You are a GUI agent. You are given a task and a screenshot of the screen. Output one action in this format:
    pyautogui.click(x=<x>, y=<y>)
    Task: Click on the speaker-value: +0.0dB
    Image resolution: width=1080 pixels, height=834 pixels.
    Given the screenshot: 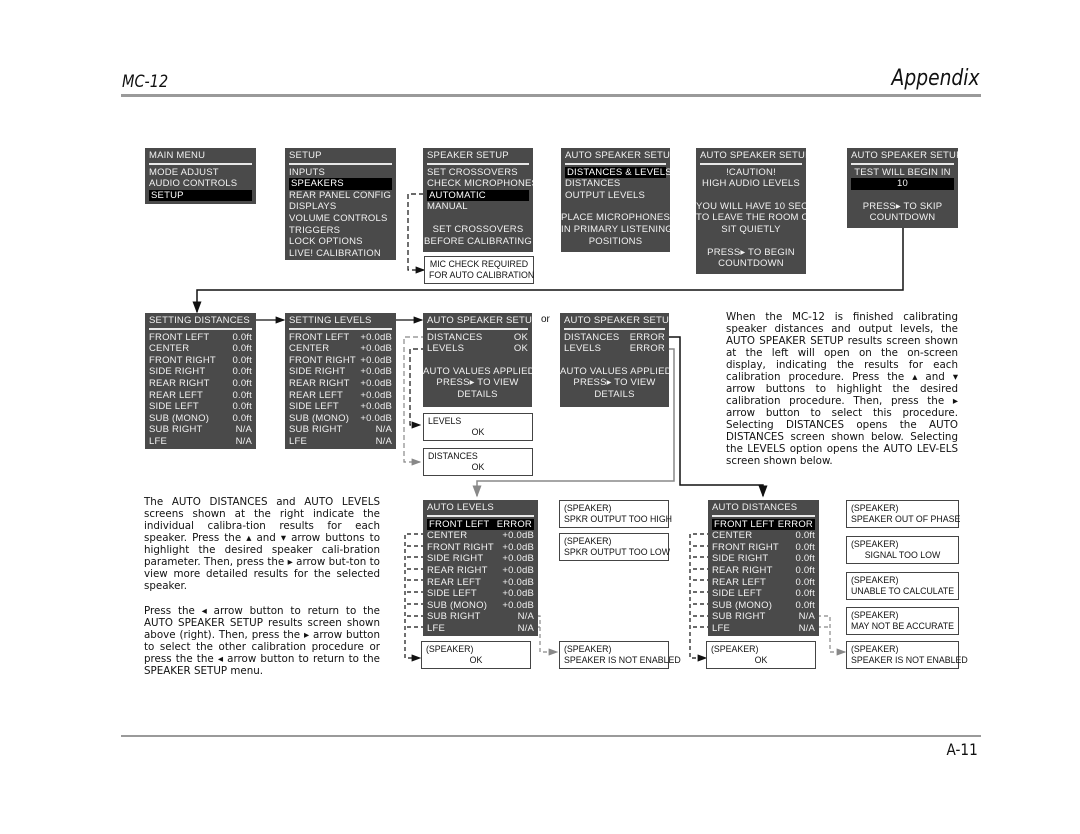 What is the action you would take?
    pyautogui.click(x=376, y=395)
    